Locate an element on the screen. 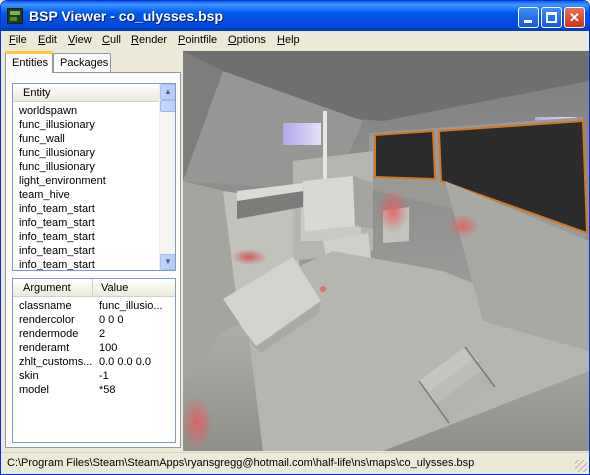 The width and height of the screenshot is (590, 475). app-icon is located at coordinates (15, 16).